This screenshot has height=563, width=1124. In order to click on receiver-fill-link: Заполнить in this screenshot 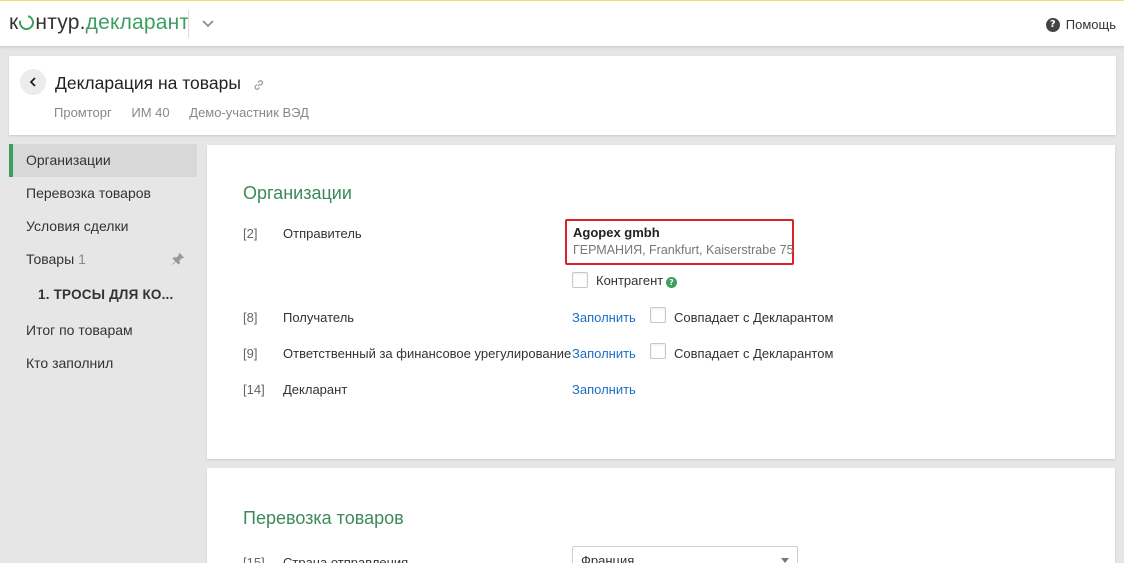, I will do `click(604, 317)`.